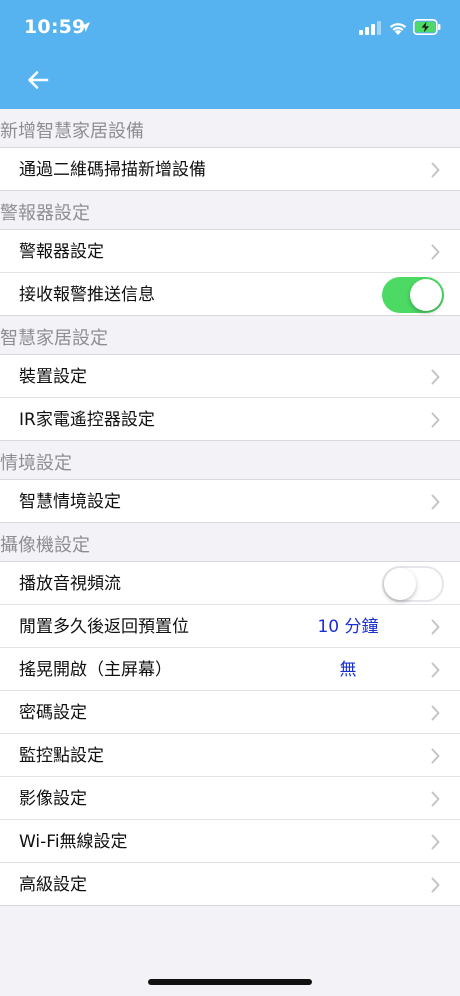 The width and height of the screenshot is (460, 996). I want to click on row-value: 10 分鐘, so click(348, 627).